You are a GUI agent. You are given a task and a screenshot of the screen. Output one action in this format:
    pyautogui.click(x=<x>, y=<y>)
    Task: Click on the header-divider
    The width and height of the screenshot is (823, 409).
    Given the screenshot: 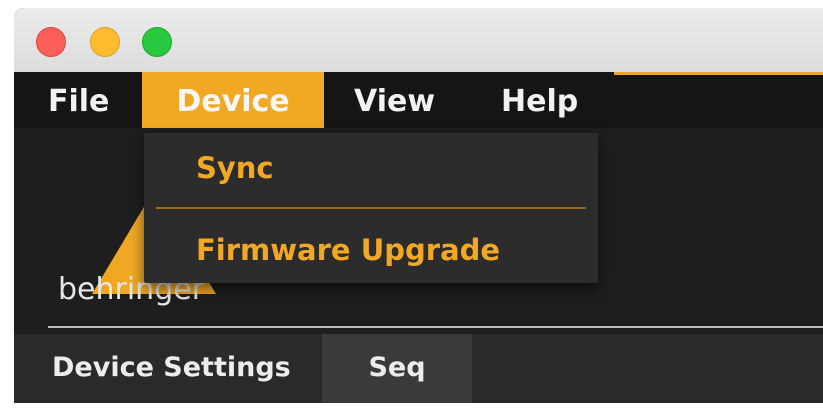 What is the action you would take?
    pyautogui.click(x=435, y=327)
    